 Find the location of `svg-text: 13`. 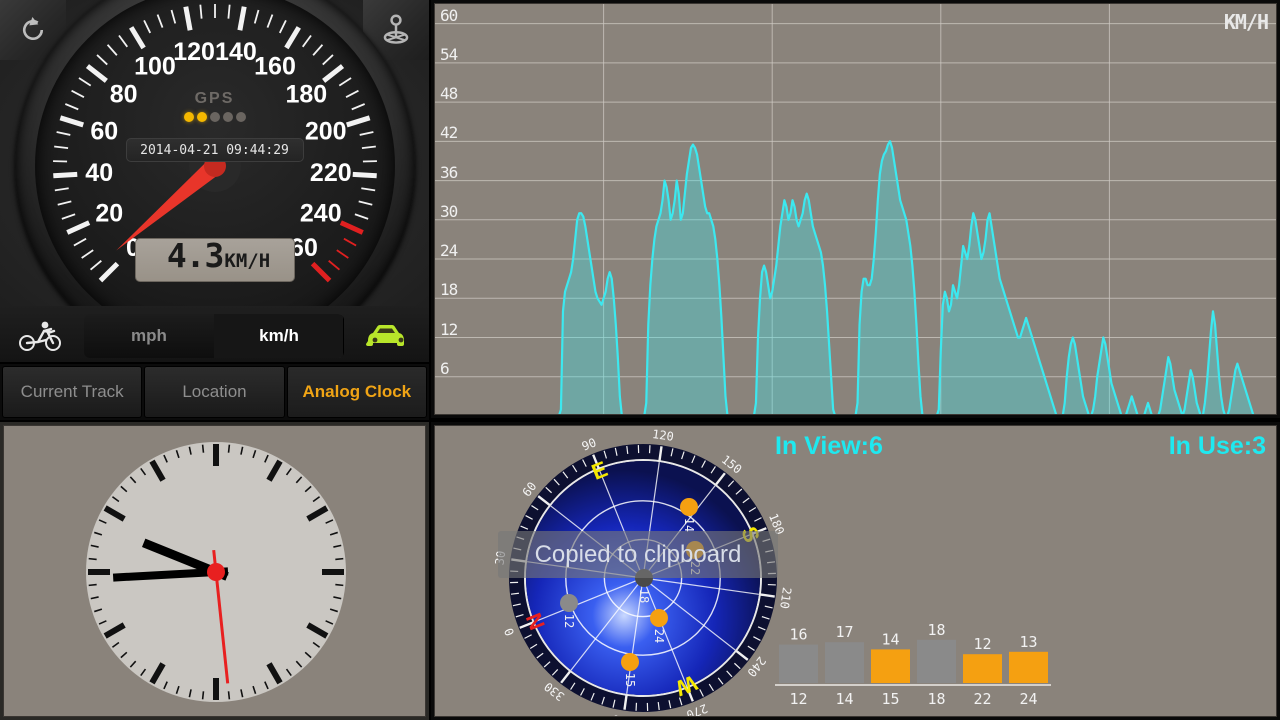

svg-text: 13 is located at coordinates (1028, 642).